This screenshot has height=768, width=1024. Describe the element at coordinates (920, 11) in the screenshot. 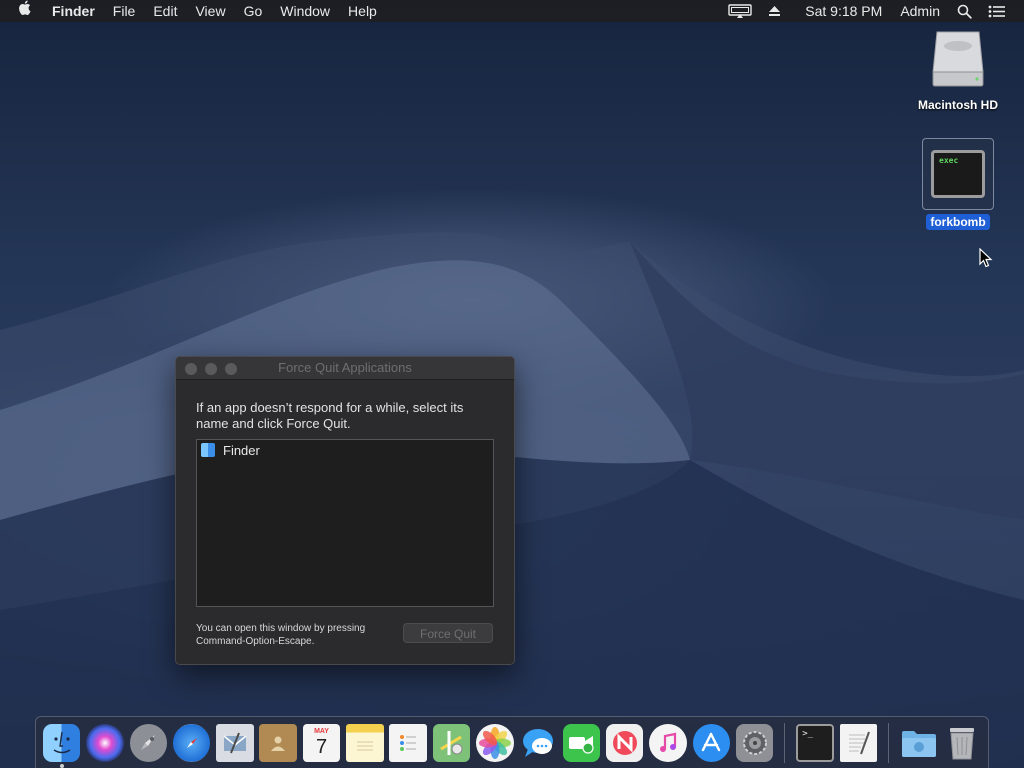

I see `user-menu: Admin` at that location.